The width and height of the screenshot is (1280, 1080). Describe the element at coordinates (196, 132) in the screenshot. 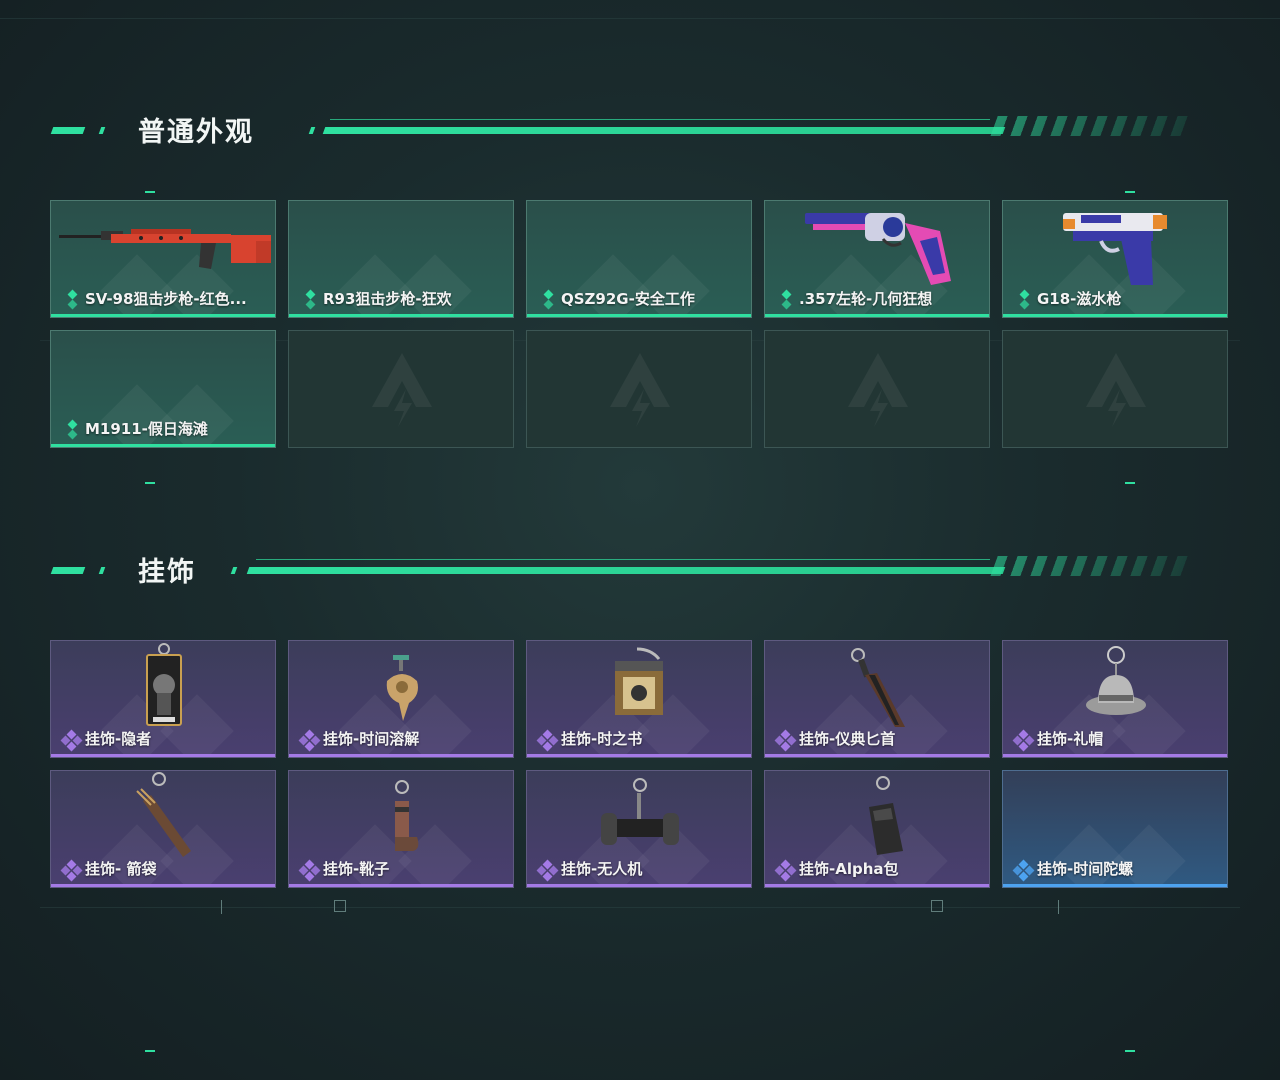

I see `section-title-skins: 普通外观` at that location.